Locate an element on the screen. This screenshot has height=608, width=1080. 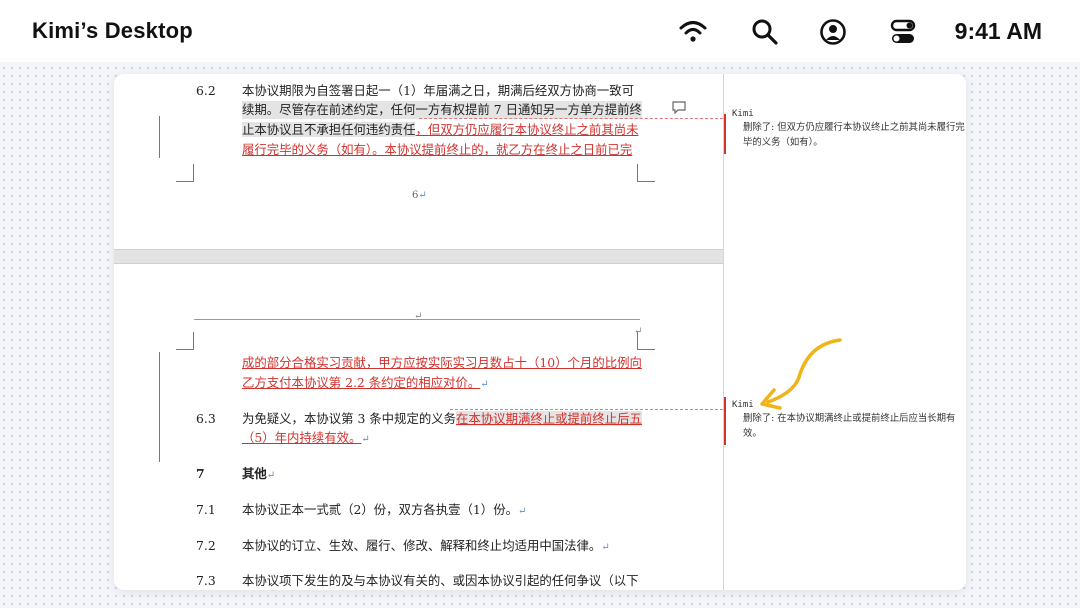
clause-text-plain: 止本协议且不承担任何违约责任 is located at coordinates (329, 129).